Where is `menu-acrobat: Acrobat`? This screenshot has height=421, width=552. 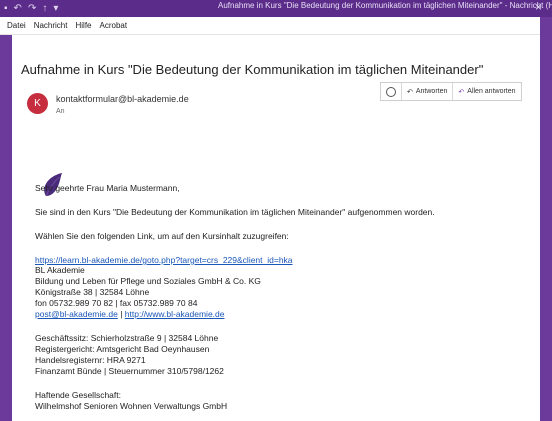 menu-acrobat: Acrobat is located at coordinates (114, 25).